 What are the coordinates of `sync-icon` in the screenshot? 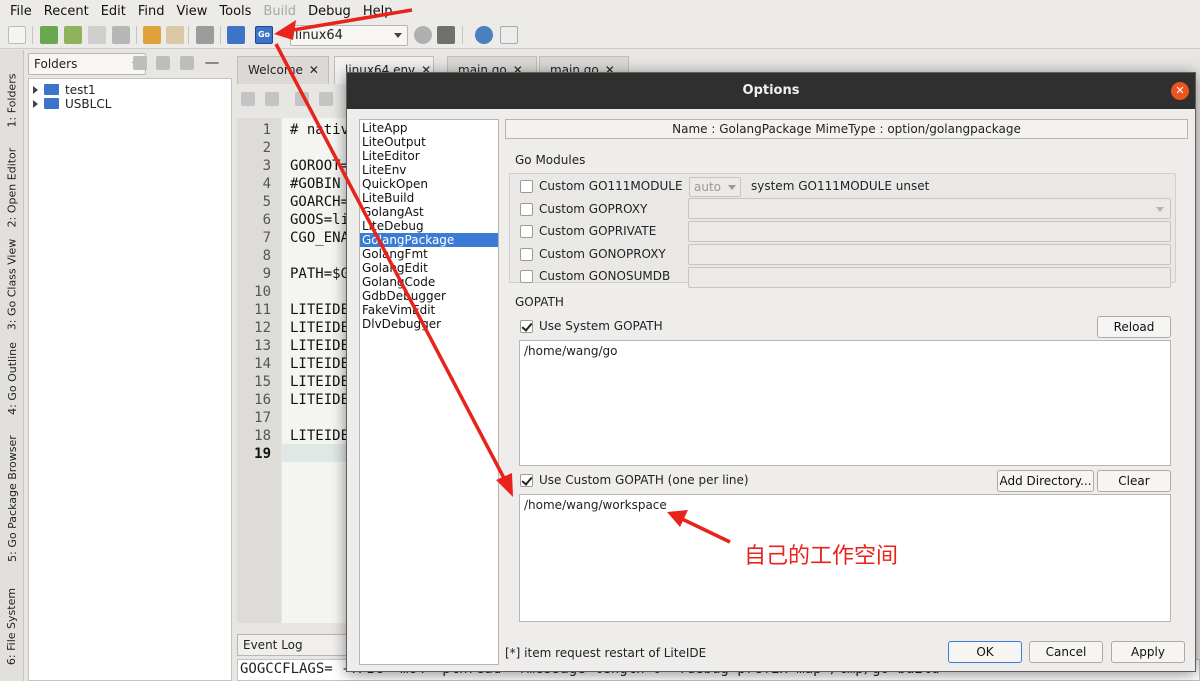 It's located at (187, 63).